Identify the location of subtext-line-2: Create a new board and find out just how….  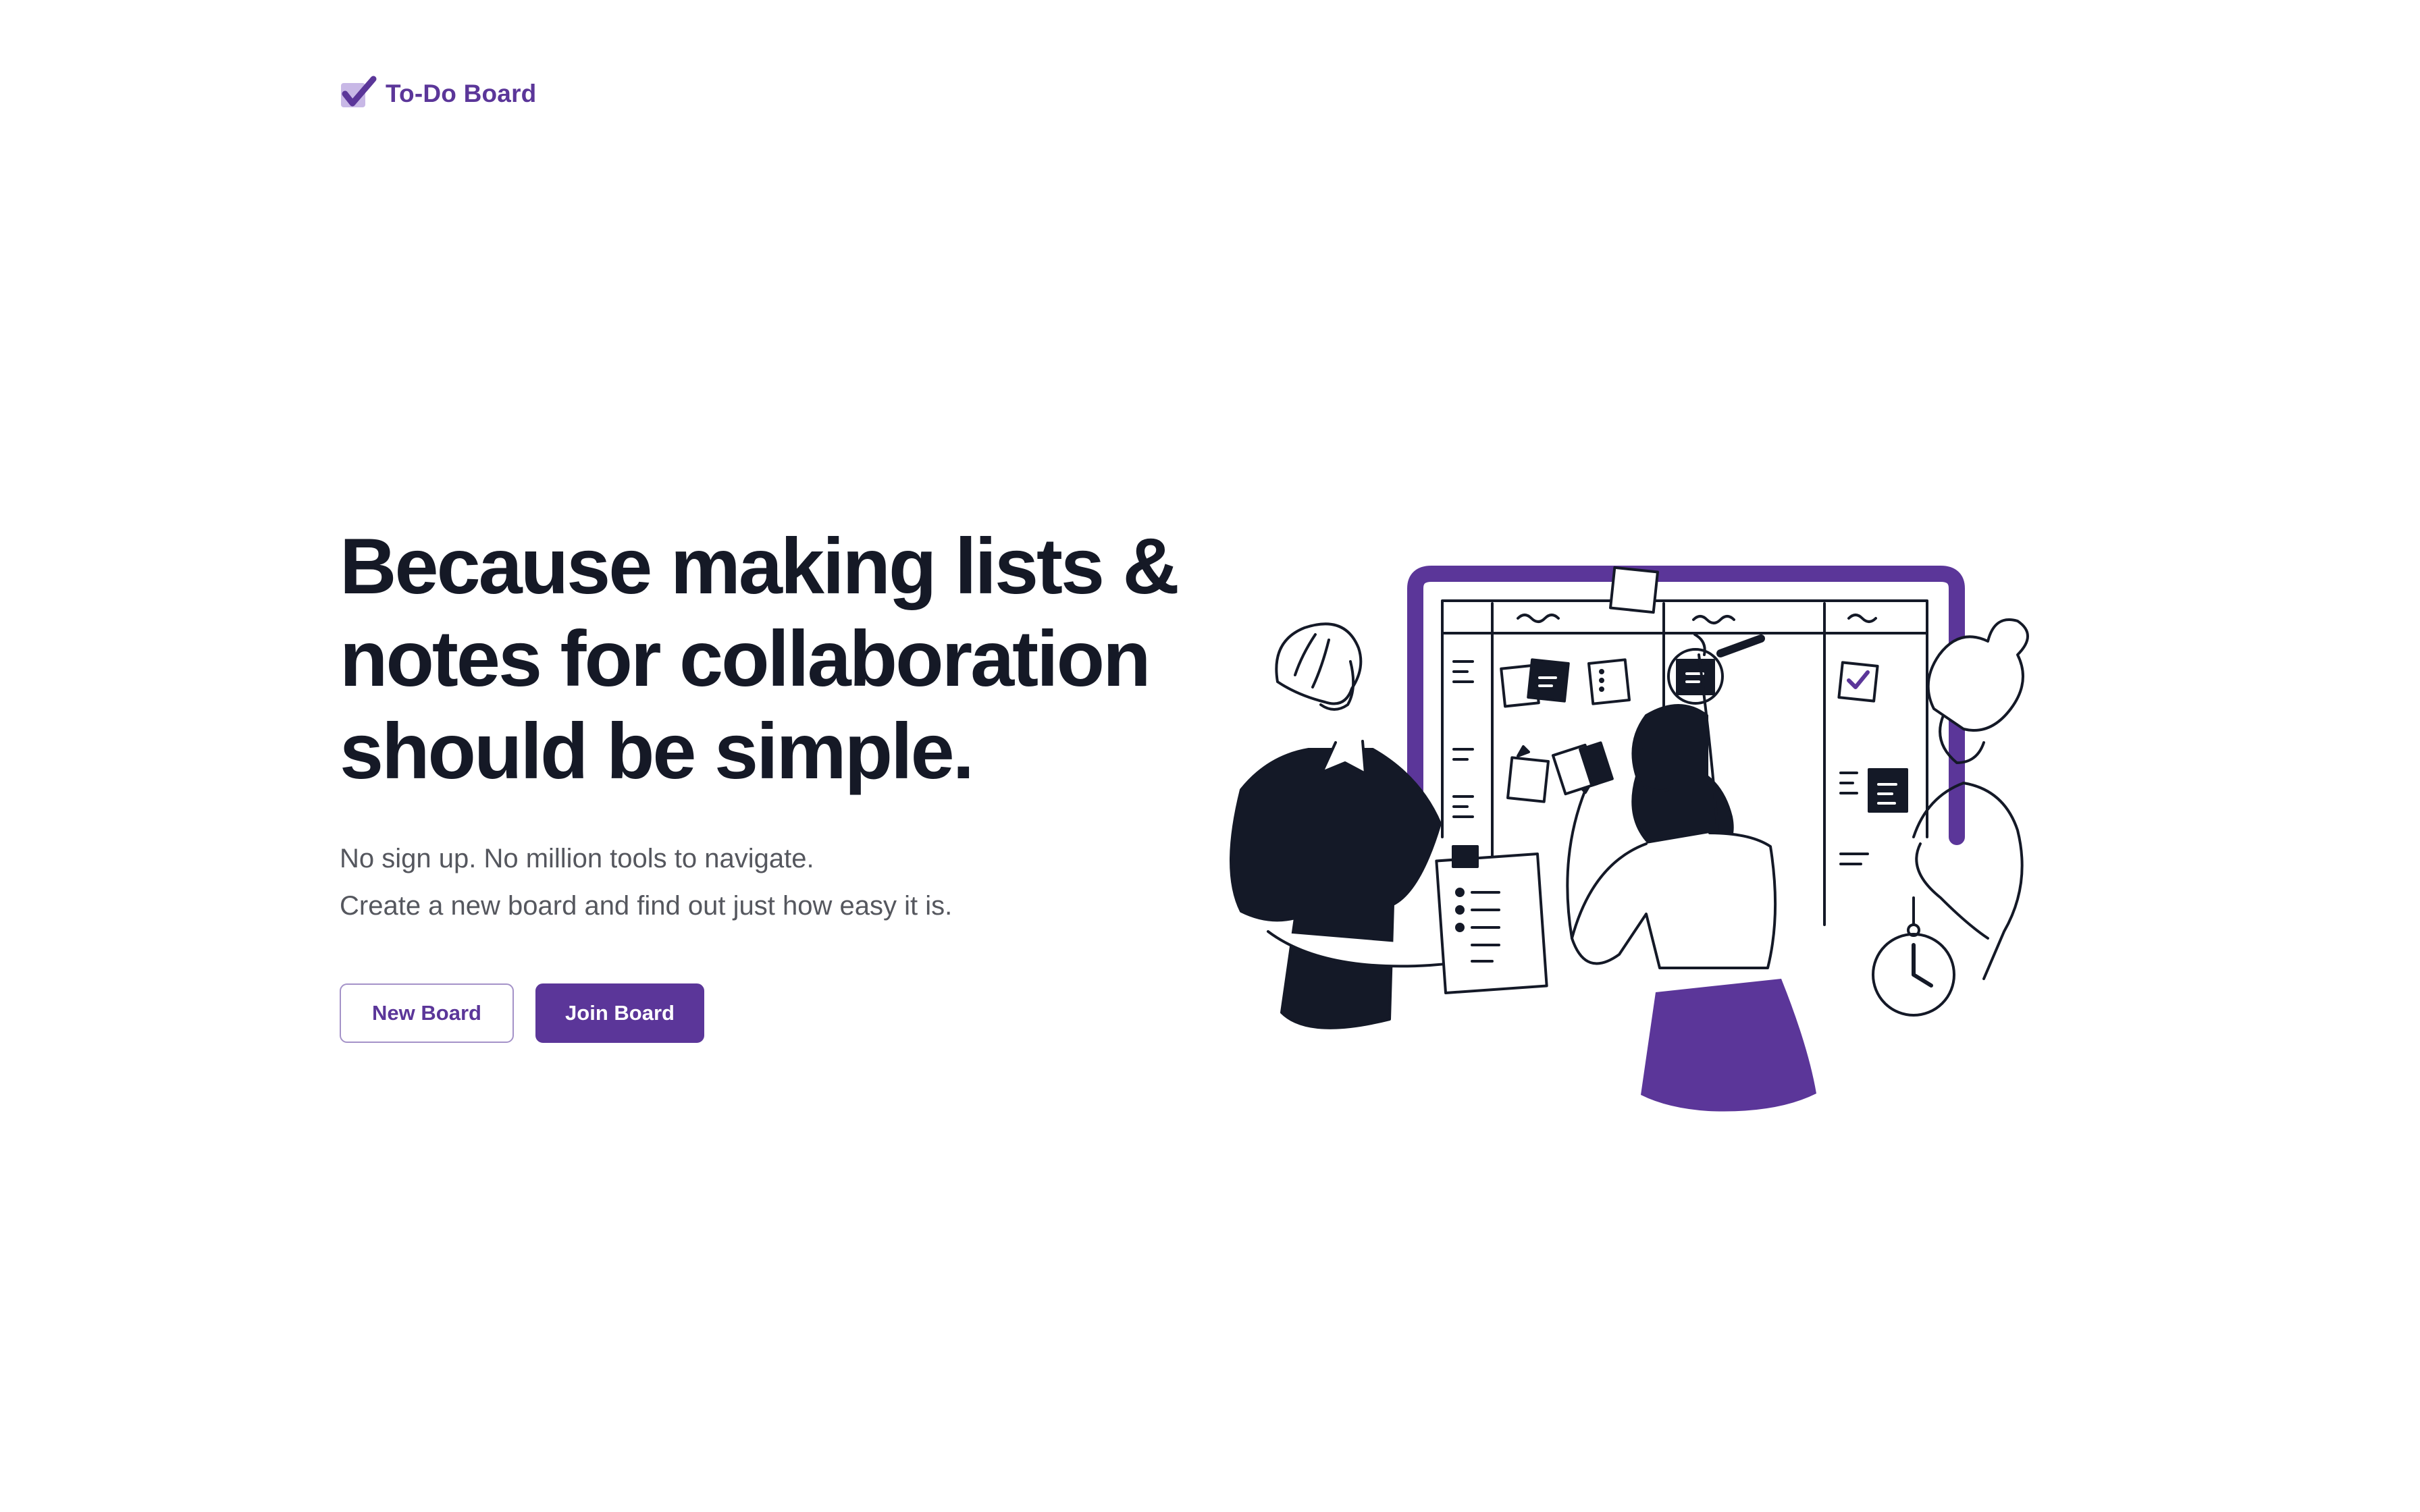
(646, 906).